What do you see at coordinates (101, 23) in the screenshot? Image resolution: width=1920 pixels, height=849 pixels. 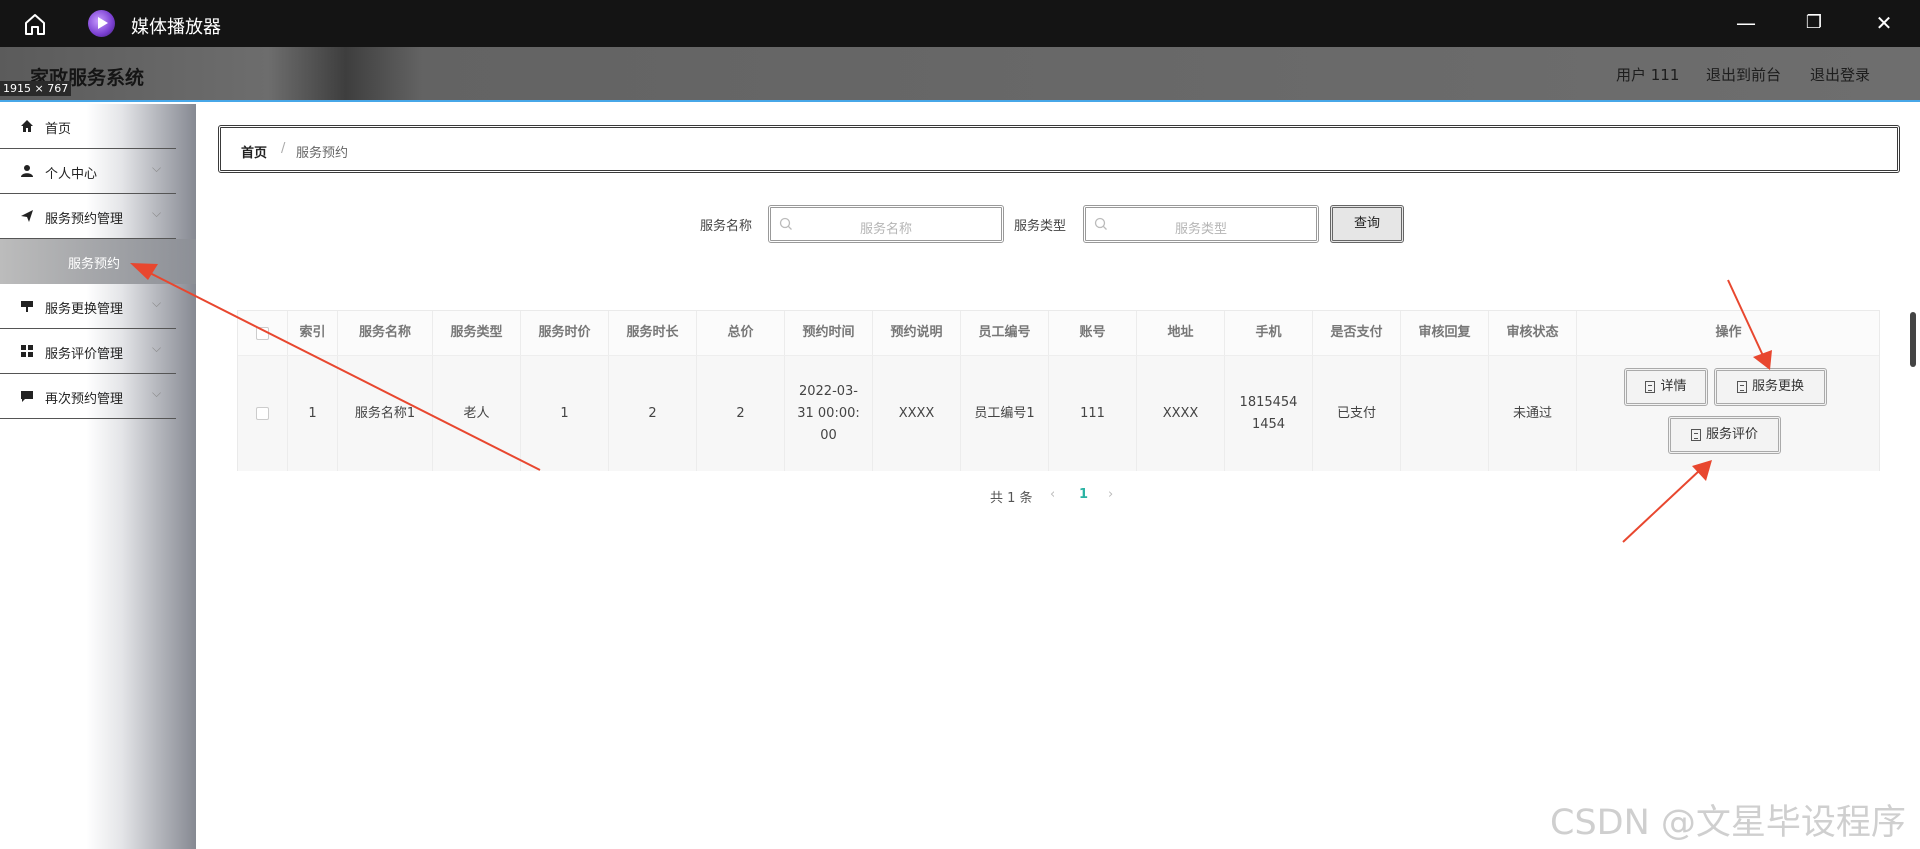 I see `media-player-app-icon` at bounding box center [101, 23].